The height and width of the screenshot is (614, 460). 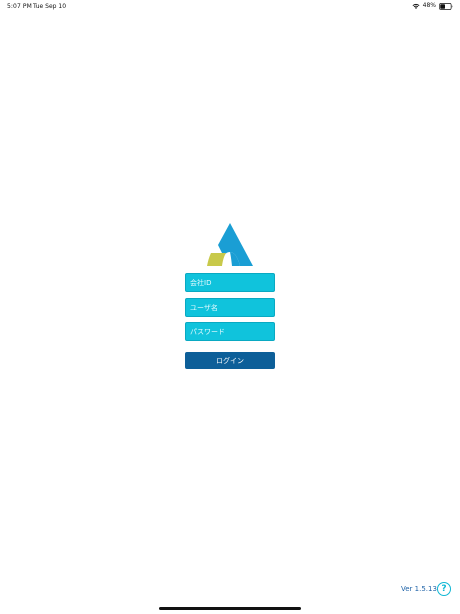 I want to click on company-id-field, so click(x=230, y=282).